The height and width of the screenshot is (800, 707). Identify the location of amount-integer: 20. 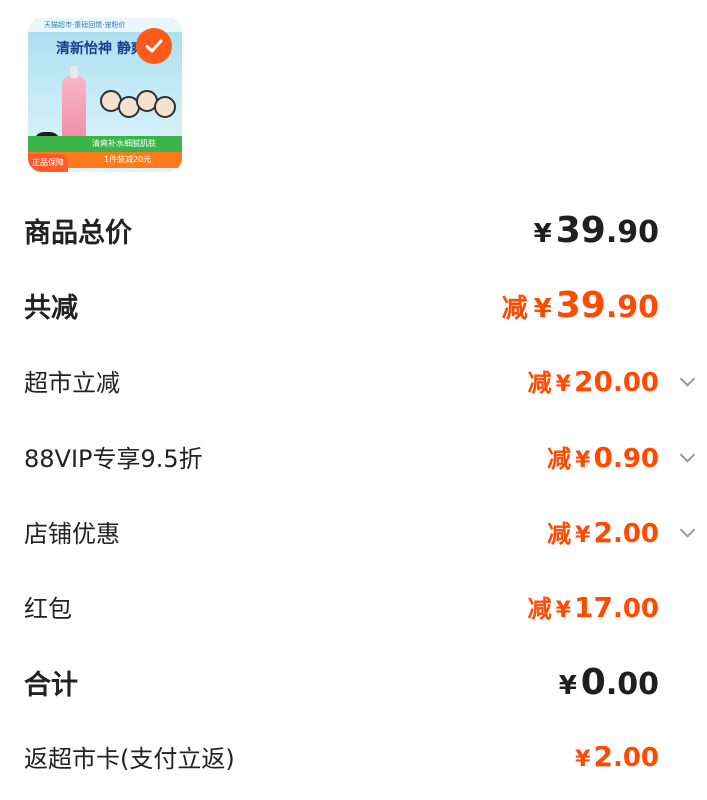
(593, 381).